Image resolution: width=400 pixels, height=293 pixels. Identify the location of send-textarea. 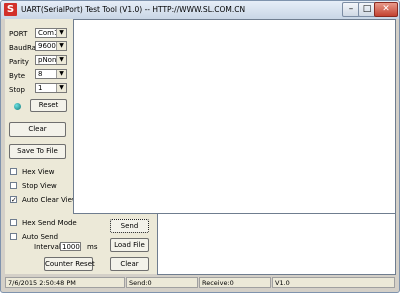
(276, 244).